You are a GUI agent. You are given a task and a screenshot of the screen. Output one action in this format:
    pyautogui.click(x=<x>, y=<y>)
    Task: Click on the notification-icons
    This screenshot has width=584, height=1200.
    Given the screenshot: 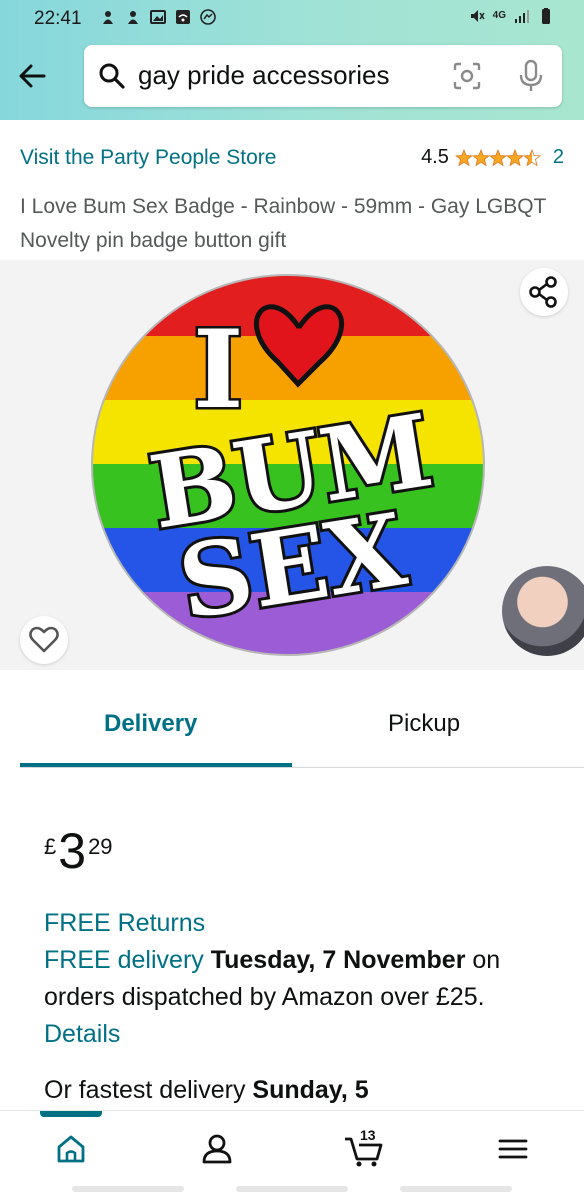 What is the action you would take?
    pyautogui.click(x=158, y=17)
    